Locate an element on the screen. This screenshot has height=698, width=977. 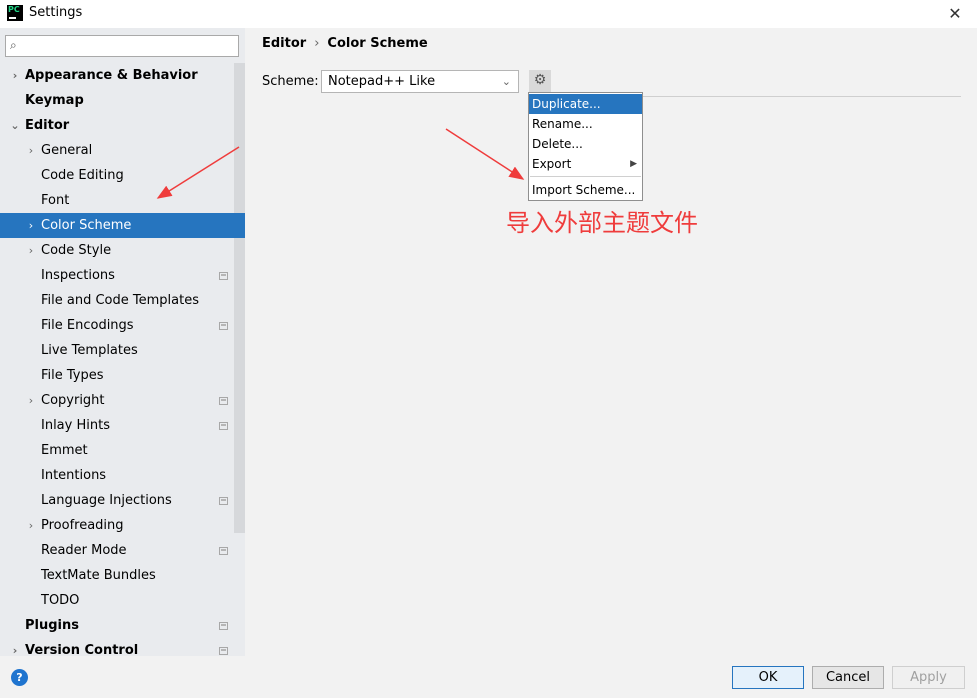
help-icon: ? is located at coordinates (19, 677).